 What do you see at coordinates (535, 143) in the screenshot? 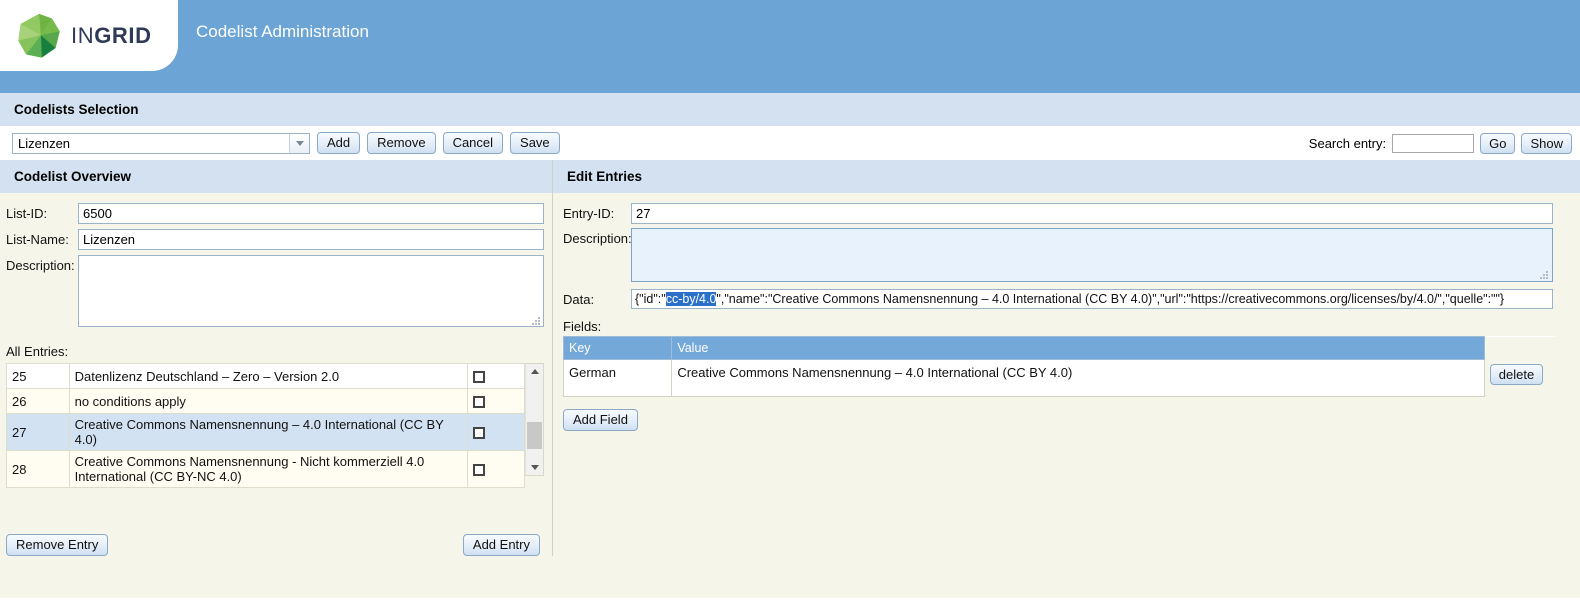
I see `save-button: Save` at bounding box center [535, 143].